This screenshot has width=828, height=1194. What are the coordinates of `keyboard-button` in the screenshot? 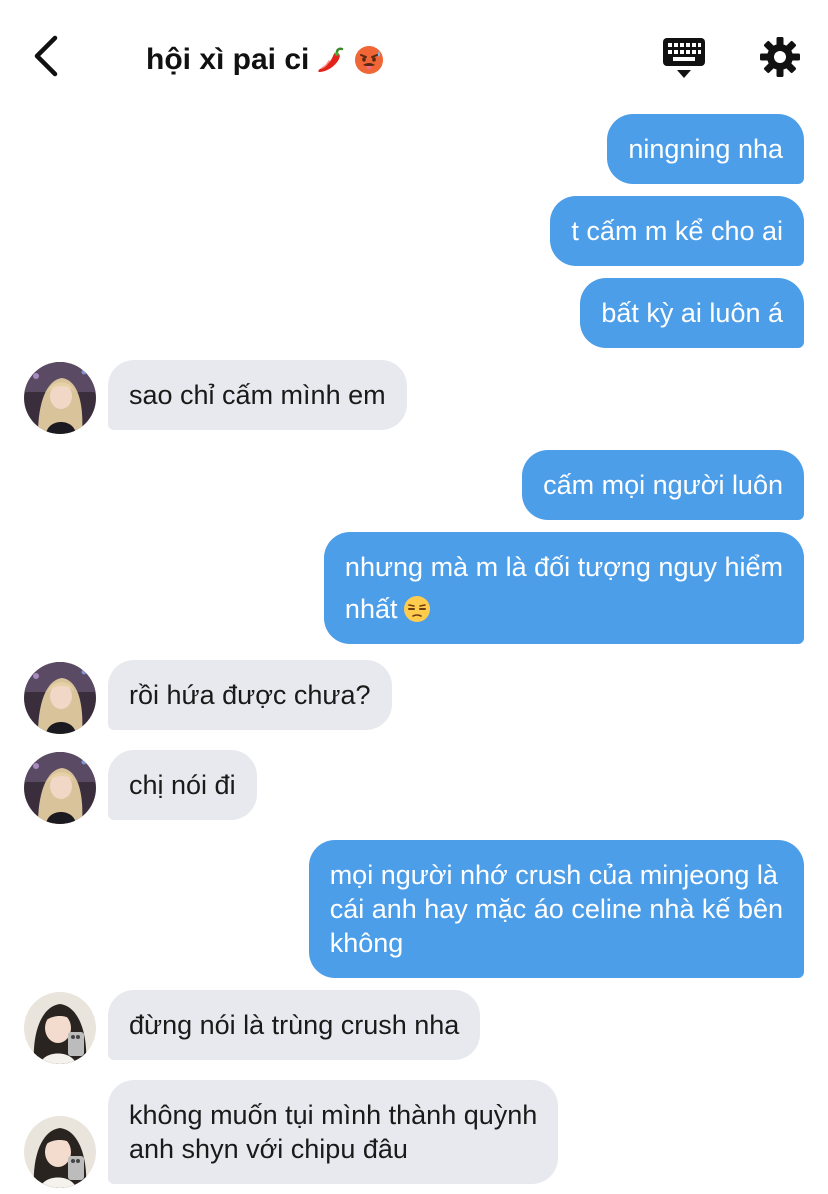 It's located at (684, 58).